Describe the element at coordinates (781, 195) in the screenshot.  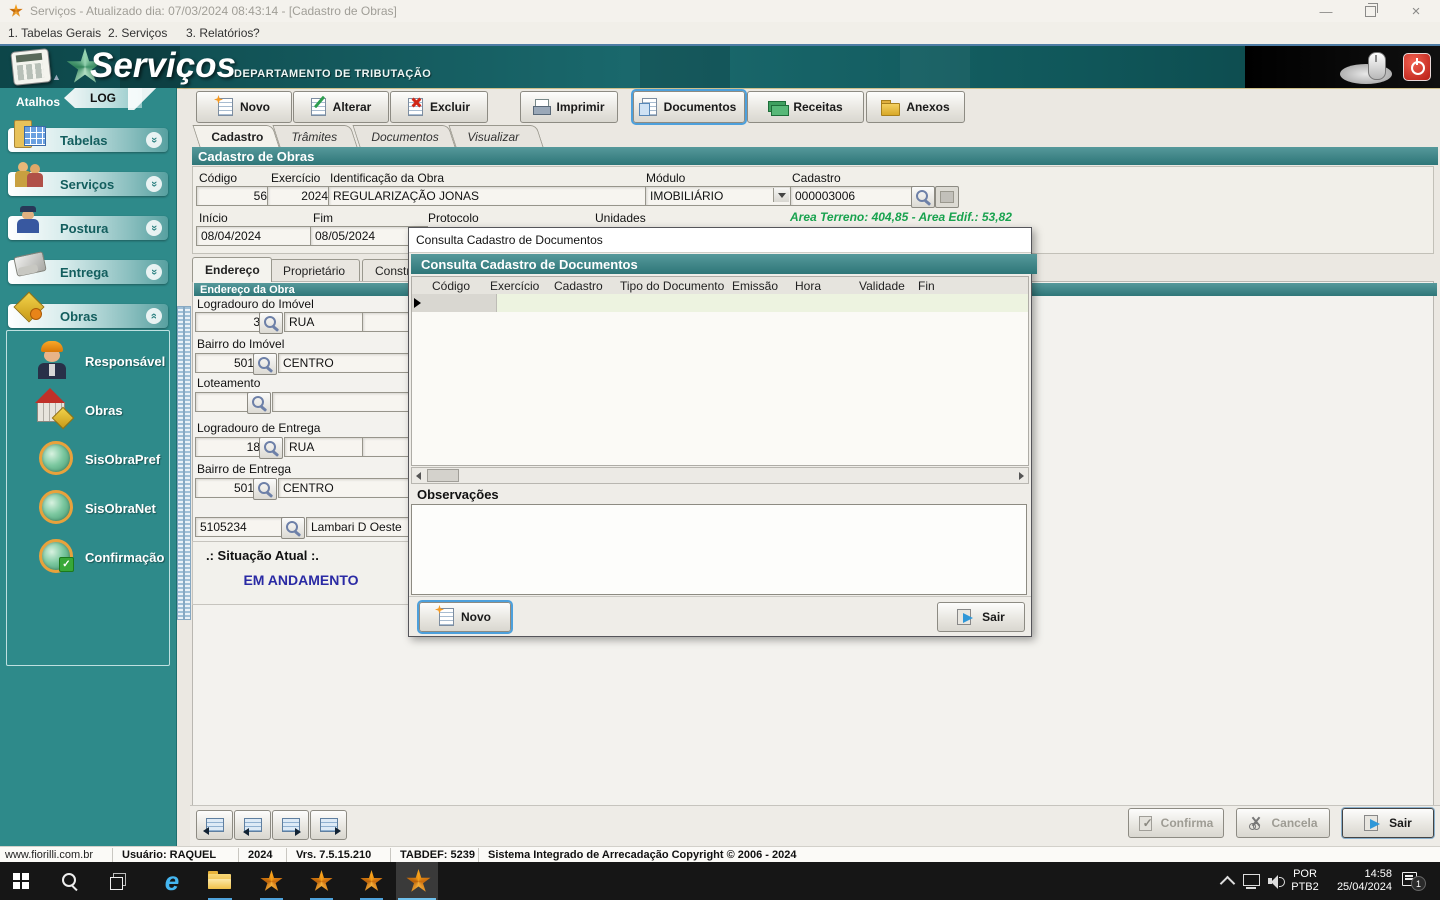
I see `modulo-dropdown-icon` at that location.